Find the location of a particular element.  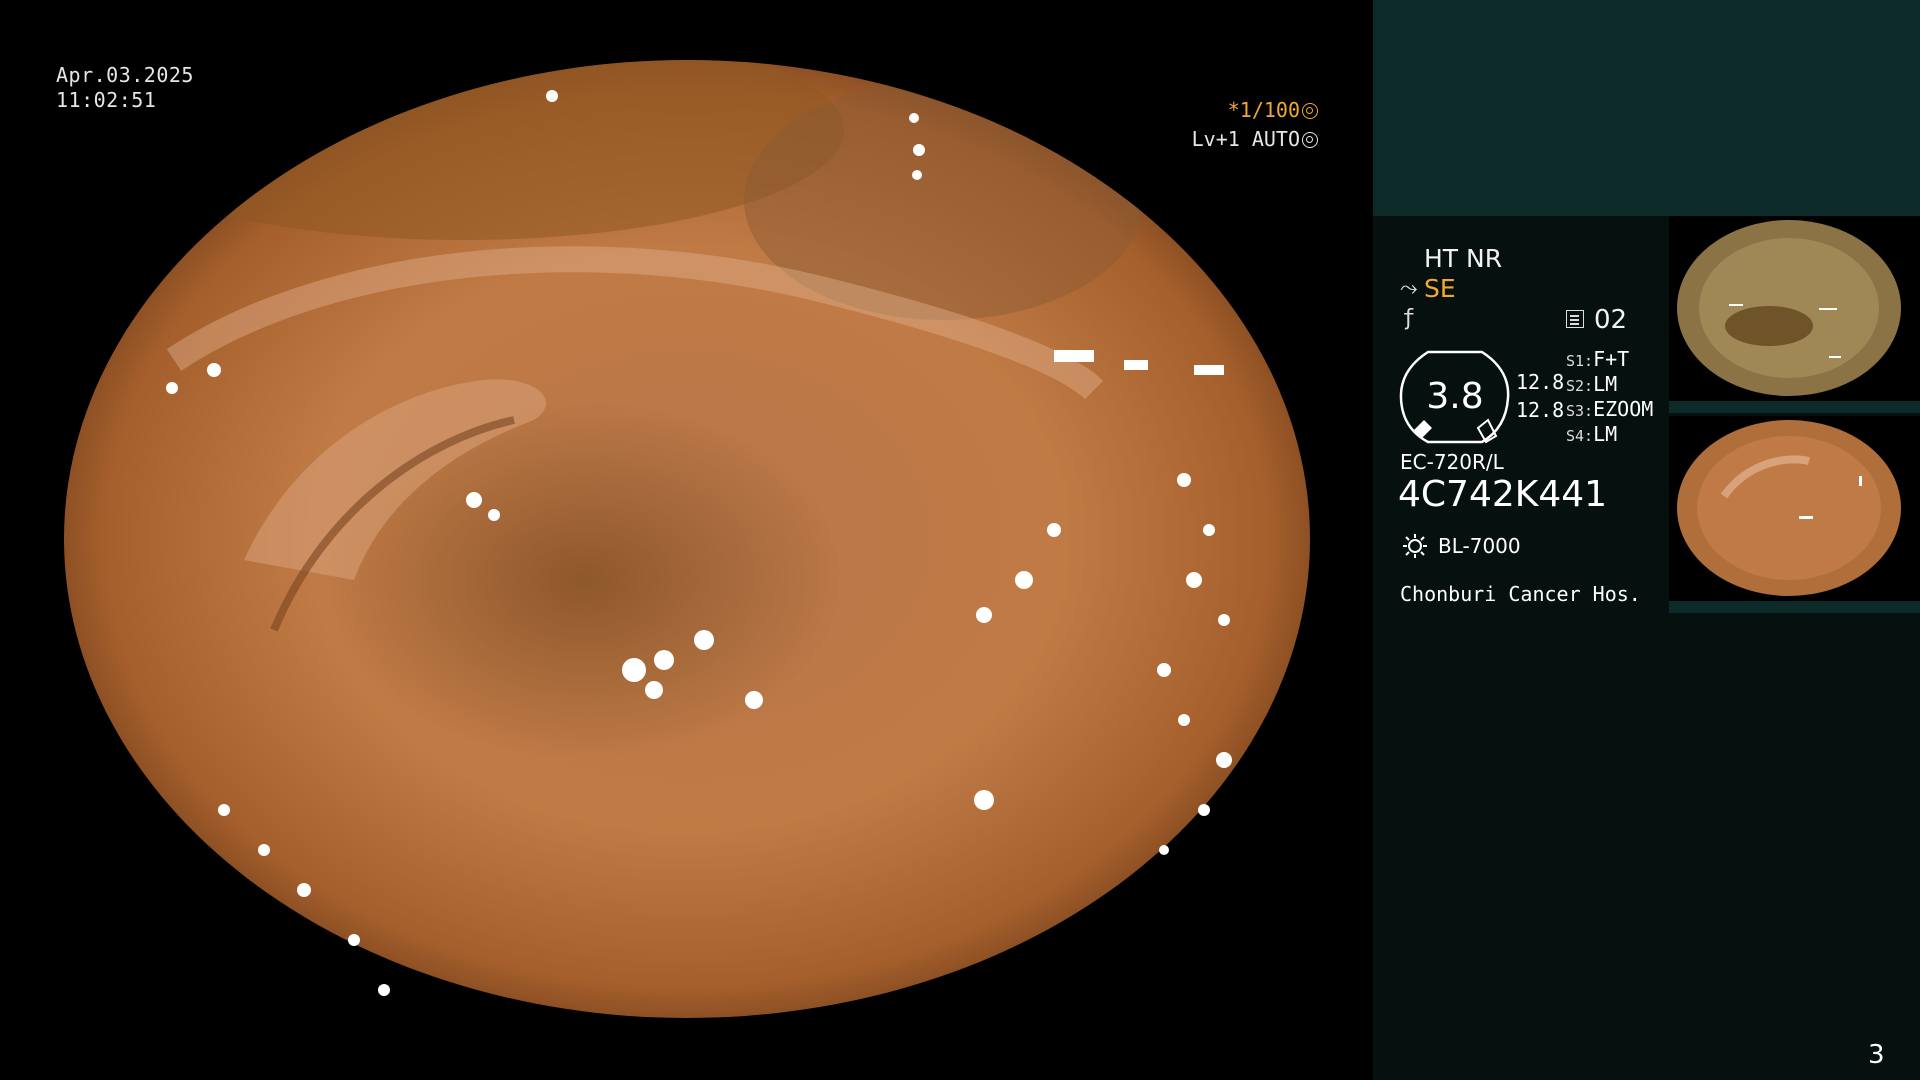

shutter-speed-readout: *1/100 is located at coordinates (1254, 110).